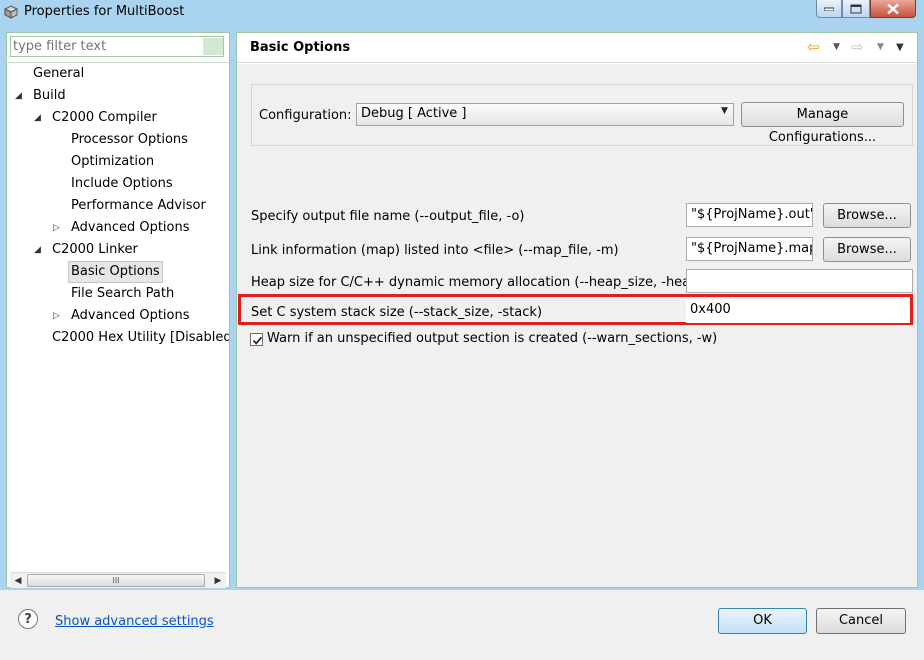  Describe the element at coordinates (123, 293) in the screenshot. I see `tree-item-label: File Search Path` at that location.